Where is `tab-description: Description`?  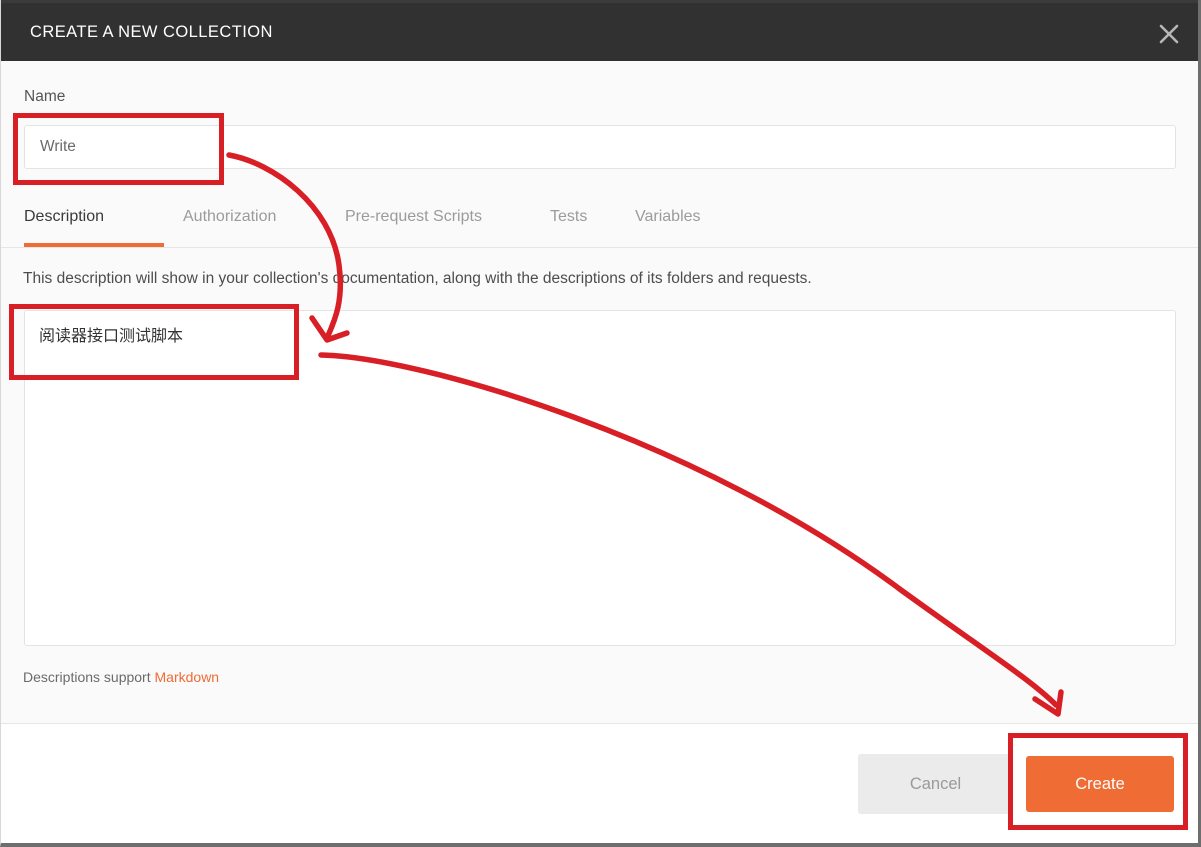 tab-description: Description is located at coordinates (94, 220).